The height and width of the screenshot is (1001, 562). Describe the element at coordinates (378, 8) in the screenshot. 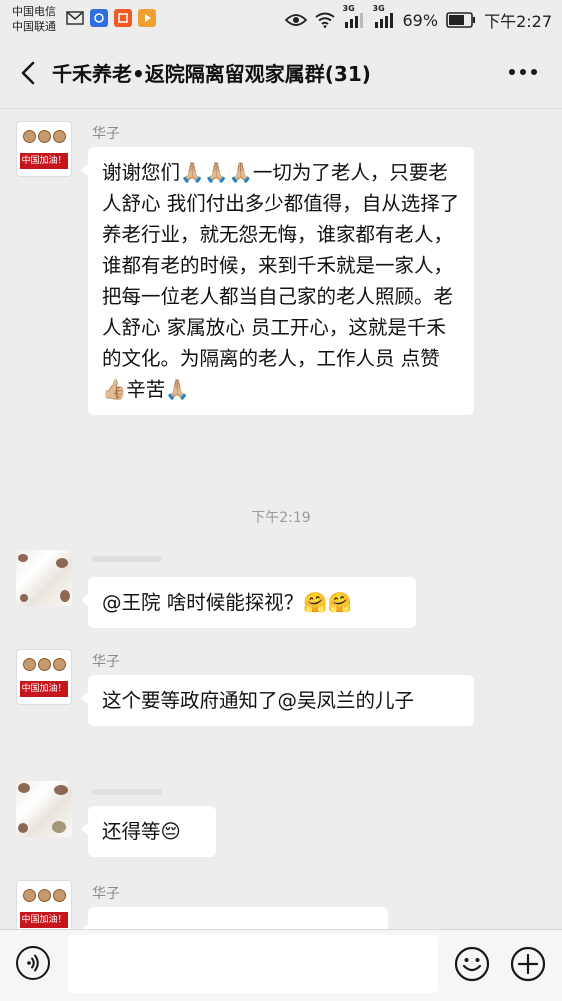

I see `network-type-2: 3G` at that location.